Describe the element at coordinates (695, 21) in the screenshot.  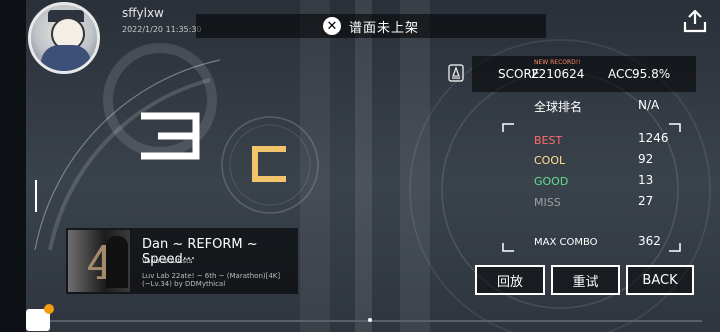
I see `share-upload-icon` at that location.